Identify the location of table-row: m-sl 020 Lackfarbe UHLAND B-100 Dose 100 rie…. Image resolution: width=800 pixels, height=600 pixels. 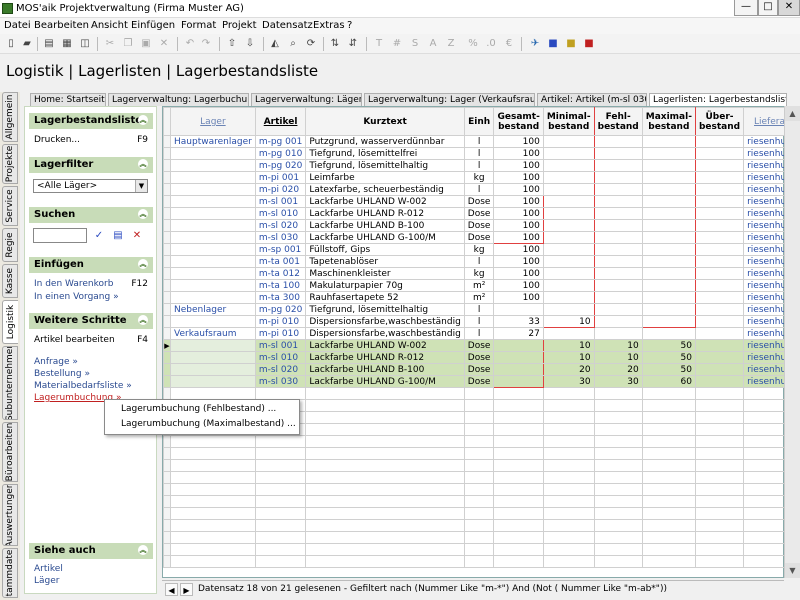
(481, 225).